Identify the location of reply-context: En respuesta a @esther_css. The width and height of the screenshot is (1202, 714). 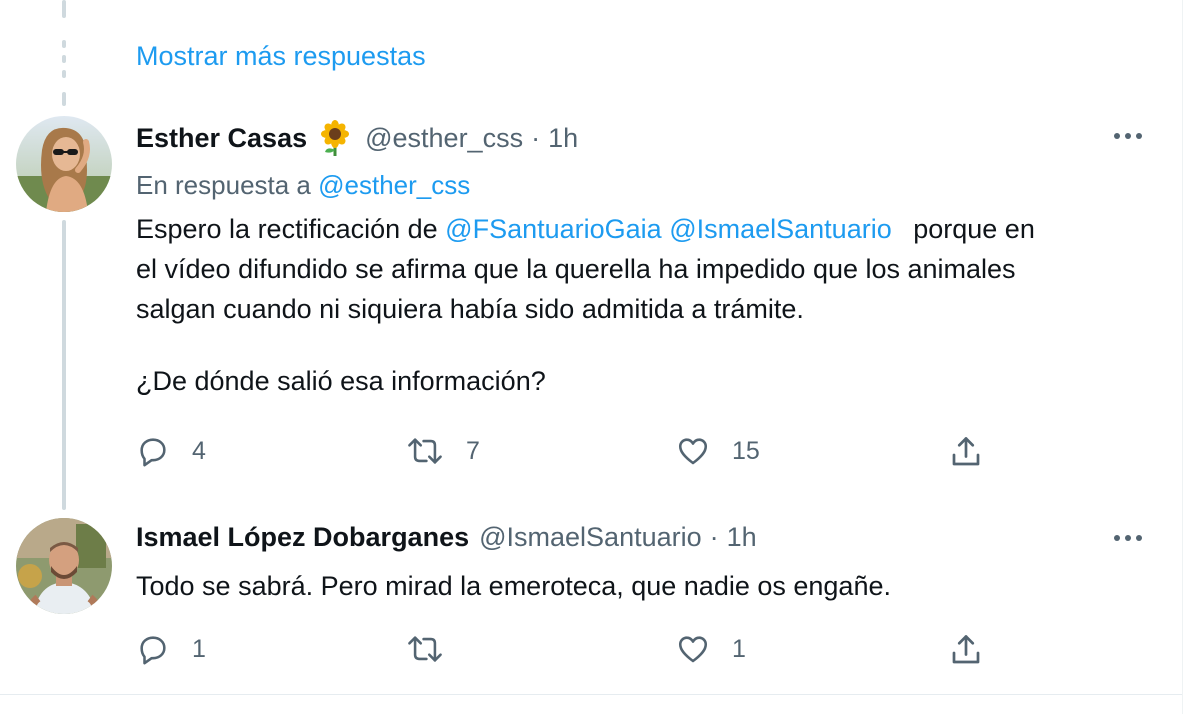
(303, 185).